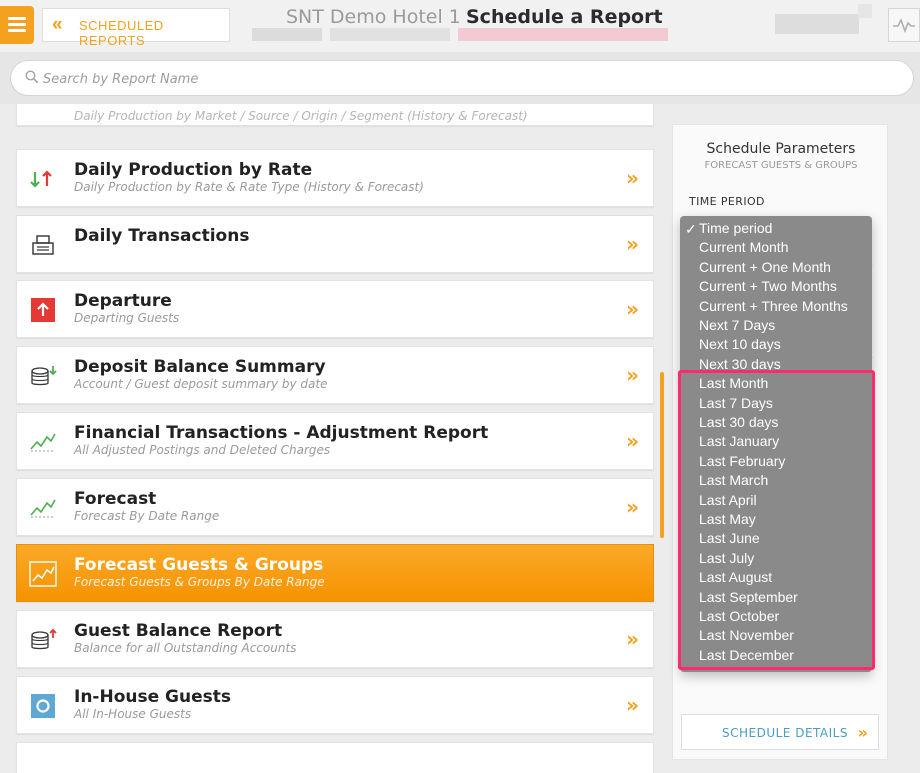 Image resolution: width=920 pixels, height=773 pixels. I want to click on report-card-departure: Departure Departing Guests », so click(335, 309).